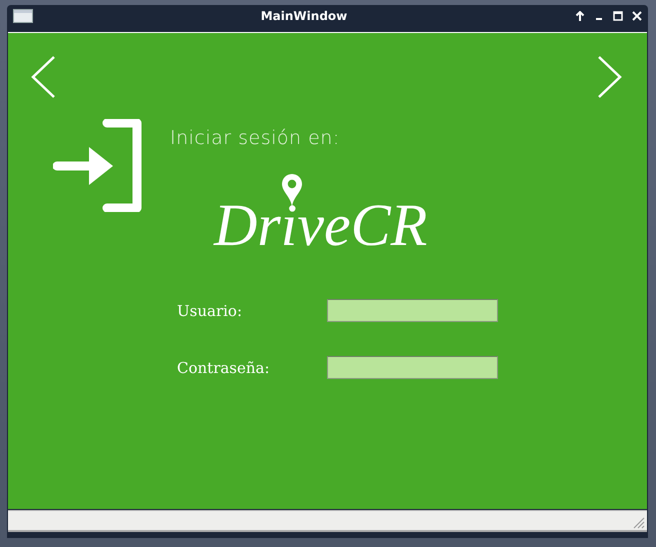 This screenshot has width=656, height=547. Describe the element at coordinates (210, 311) in the screenshot. I see `field-label: Usuario:` at that location.